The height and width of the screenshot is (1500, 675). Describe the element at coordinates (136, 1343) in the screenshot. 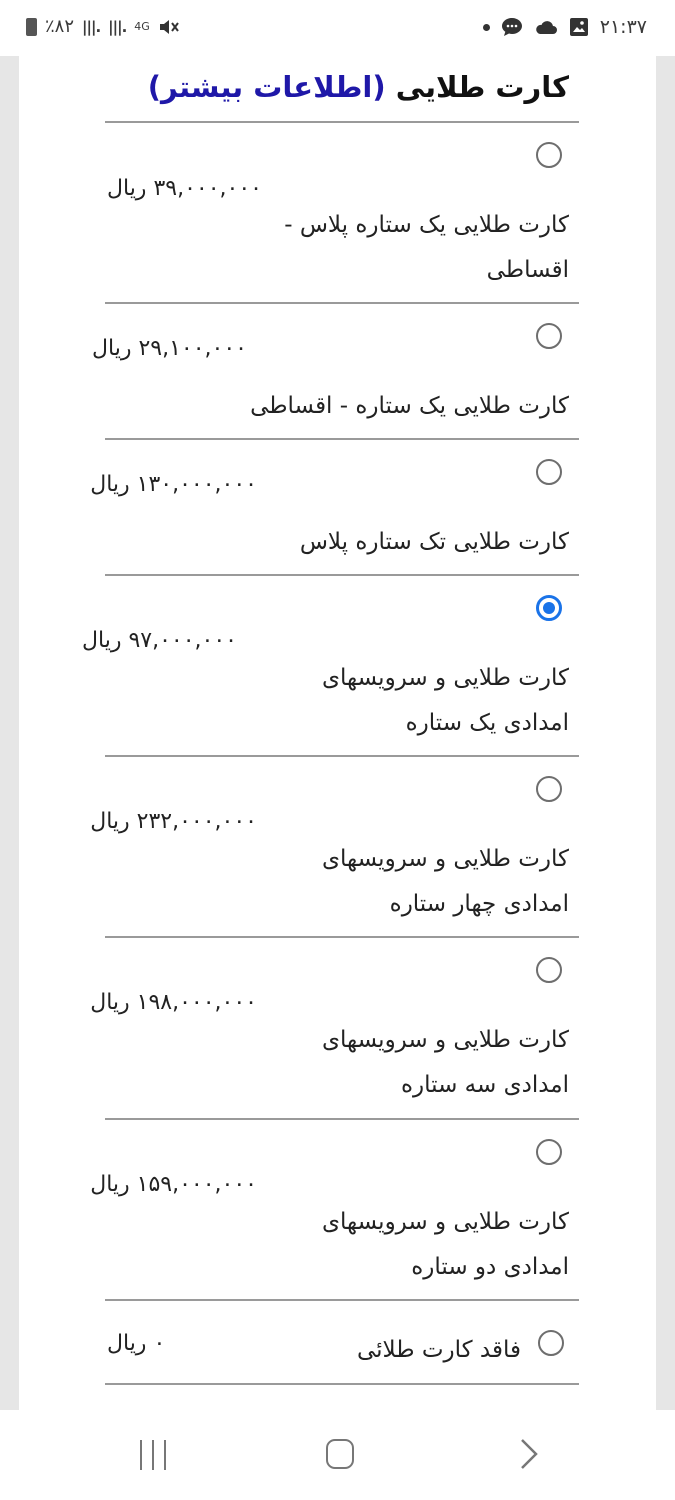

I see `option-price: ۰ ریال` at that location.